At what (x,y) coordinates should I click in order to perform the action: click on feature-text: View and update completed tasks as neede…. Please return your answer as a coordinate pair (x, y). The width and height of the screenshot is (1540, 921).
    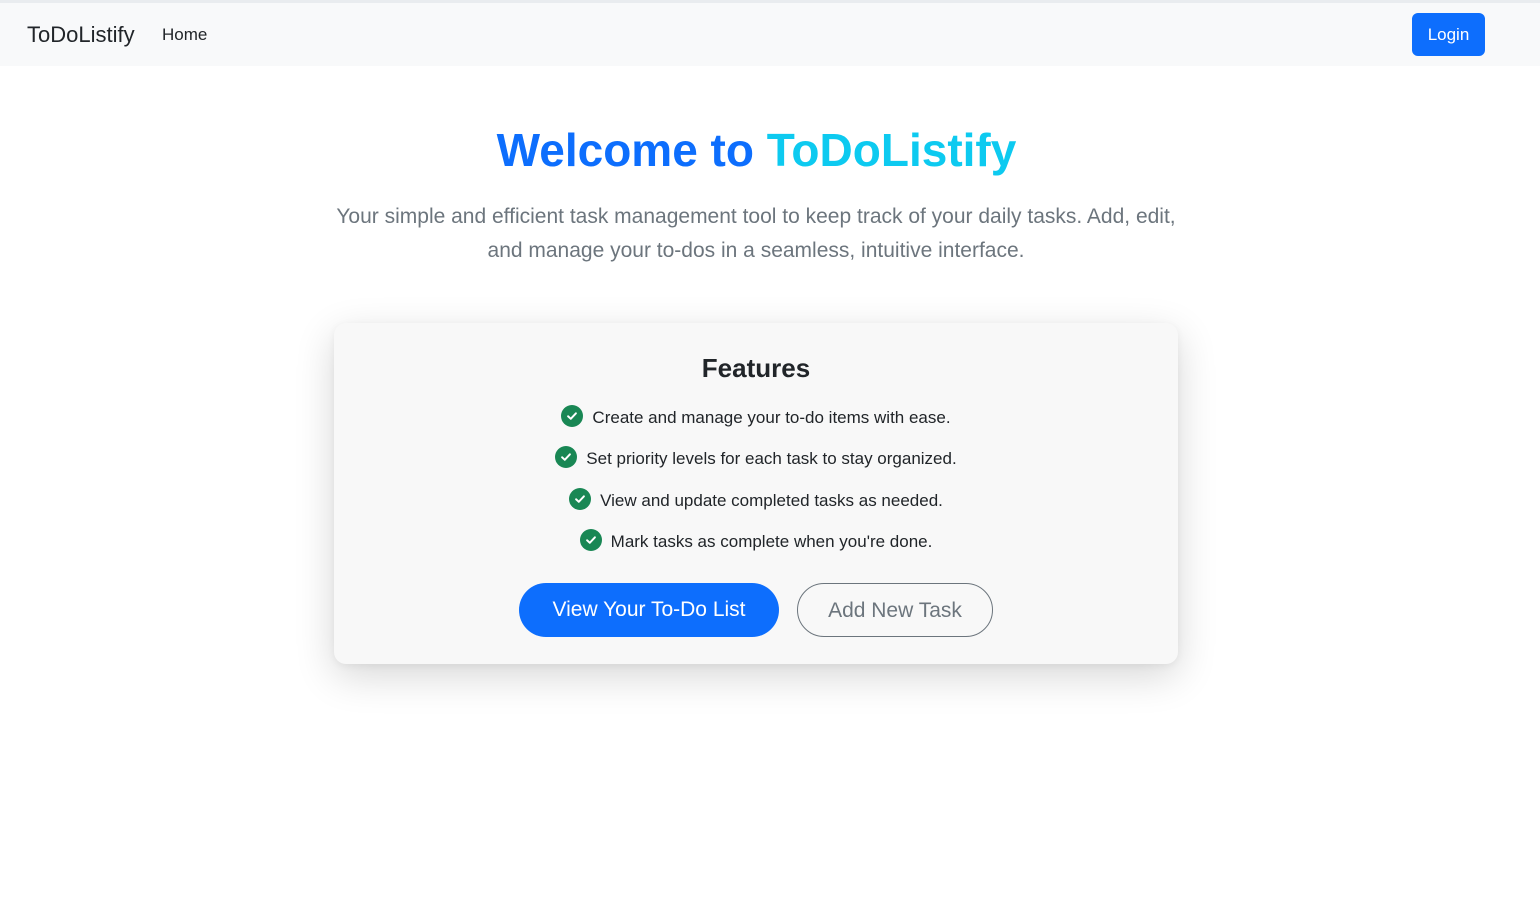
    Looking at the image, I should click on (771, 500).